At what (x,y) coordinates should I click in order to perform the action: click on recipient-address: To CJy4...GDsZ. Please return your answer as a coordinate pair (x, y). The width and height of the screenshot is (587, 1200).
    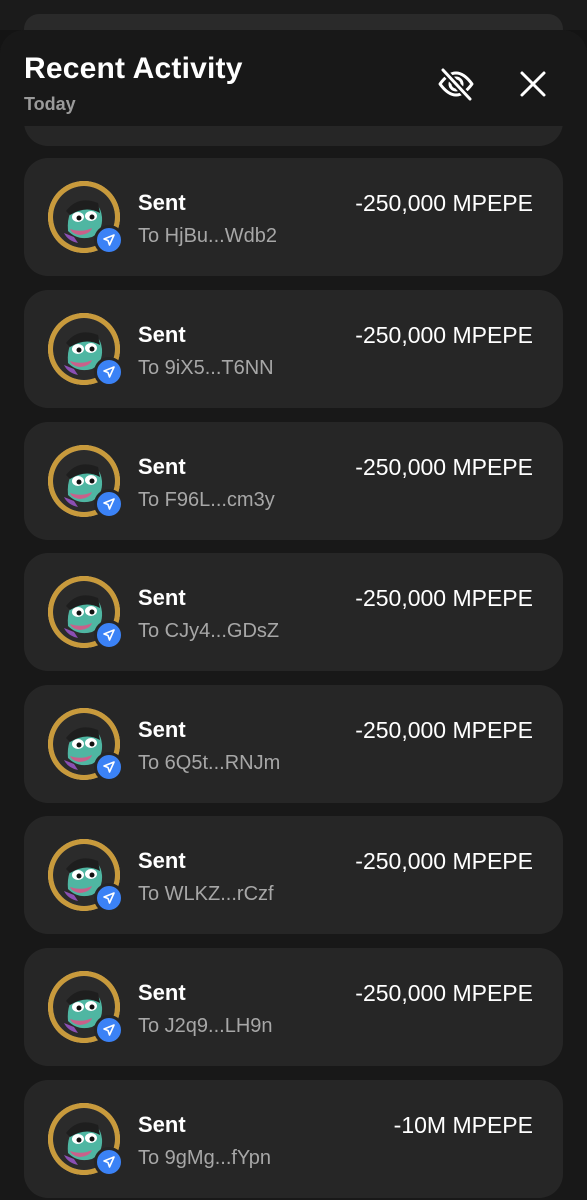
    Looking at the image, I should click on (209, 631).